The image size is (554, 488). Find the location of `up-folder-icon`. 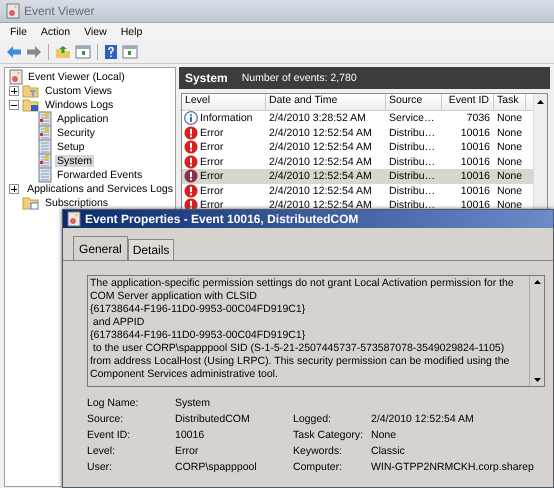

up-folder-icon is located at coordinates (63, 52).